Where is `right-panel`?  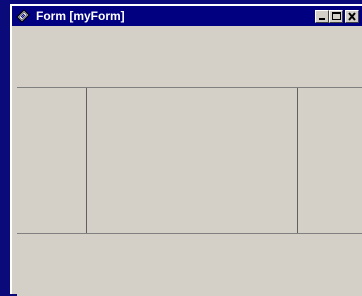 right-panel is located at coordinates (330, 160).